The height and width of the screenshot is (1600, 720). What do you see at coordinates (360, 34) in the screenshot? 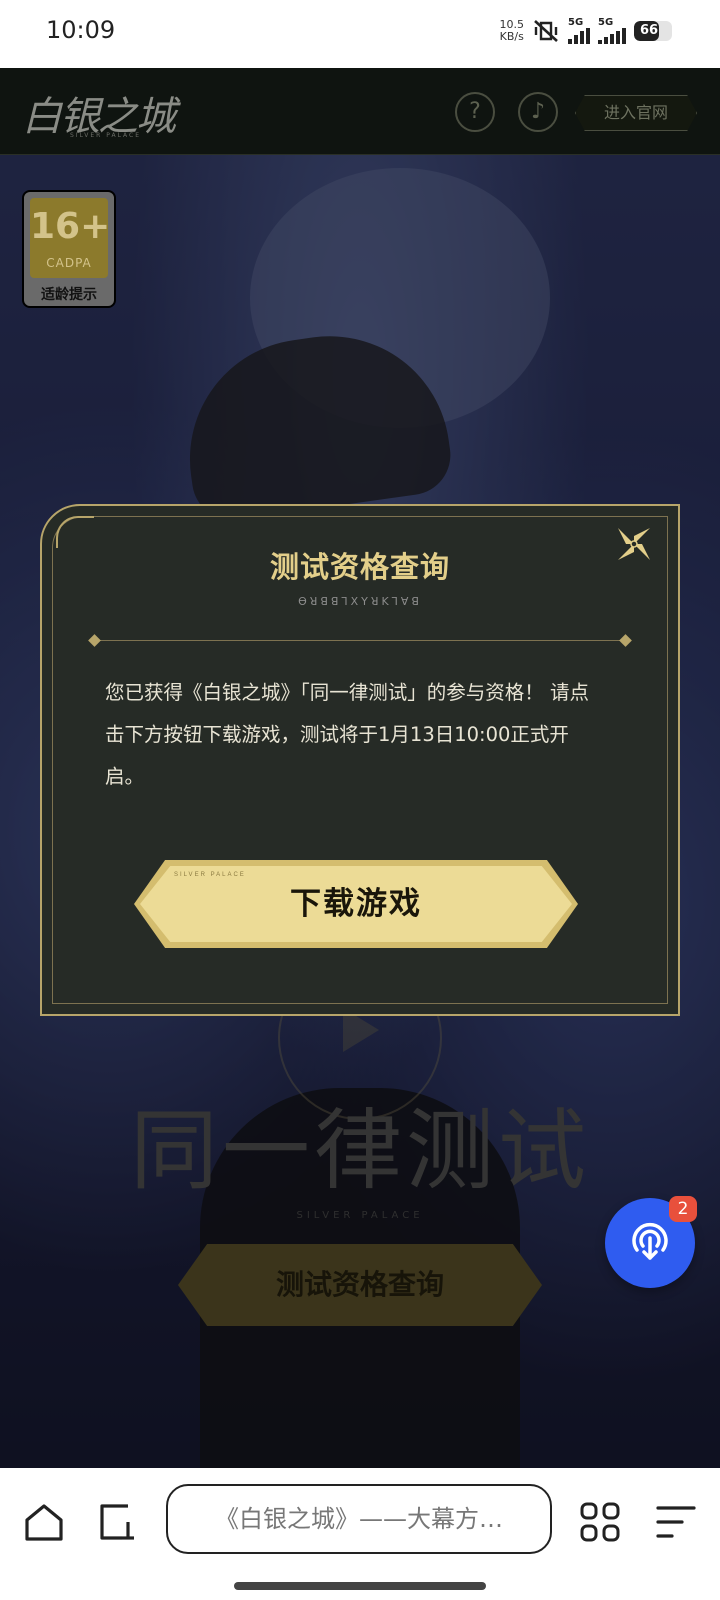
I see `status-bar: 10:09 10.5 KB/s 5G 5G 66` at bounding box center [360, 34].